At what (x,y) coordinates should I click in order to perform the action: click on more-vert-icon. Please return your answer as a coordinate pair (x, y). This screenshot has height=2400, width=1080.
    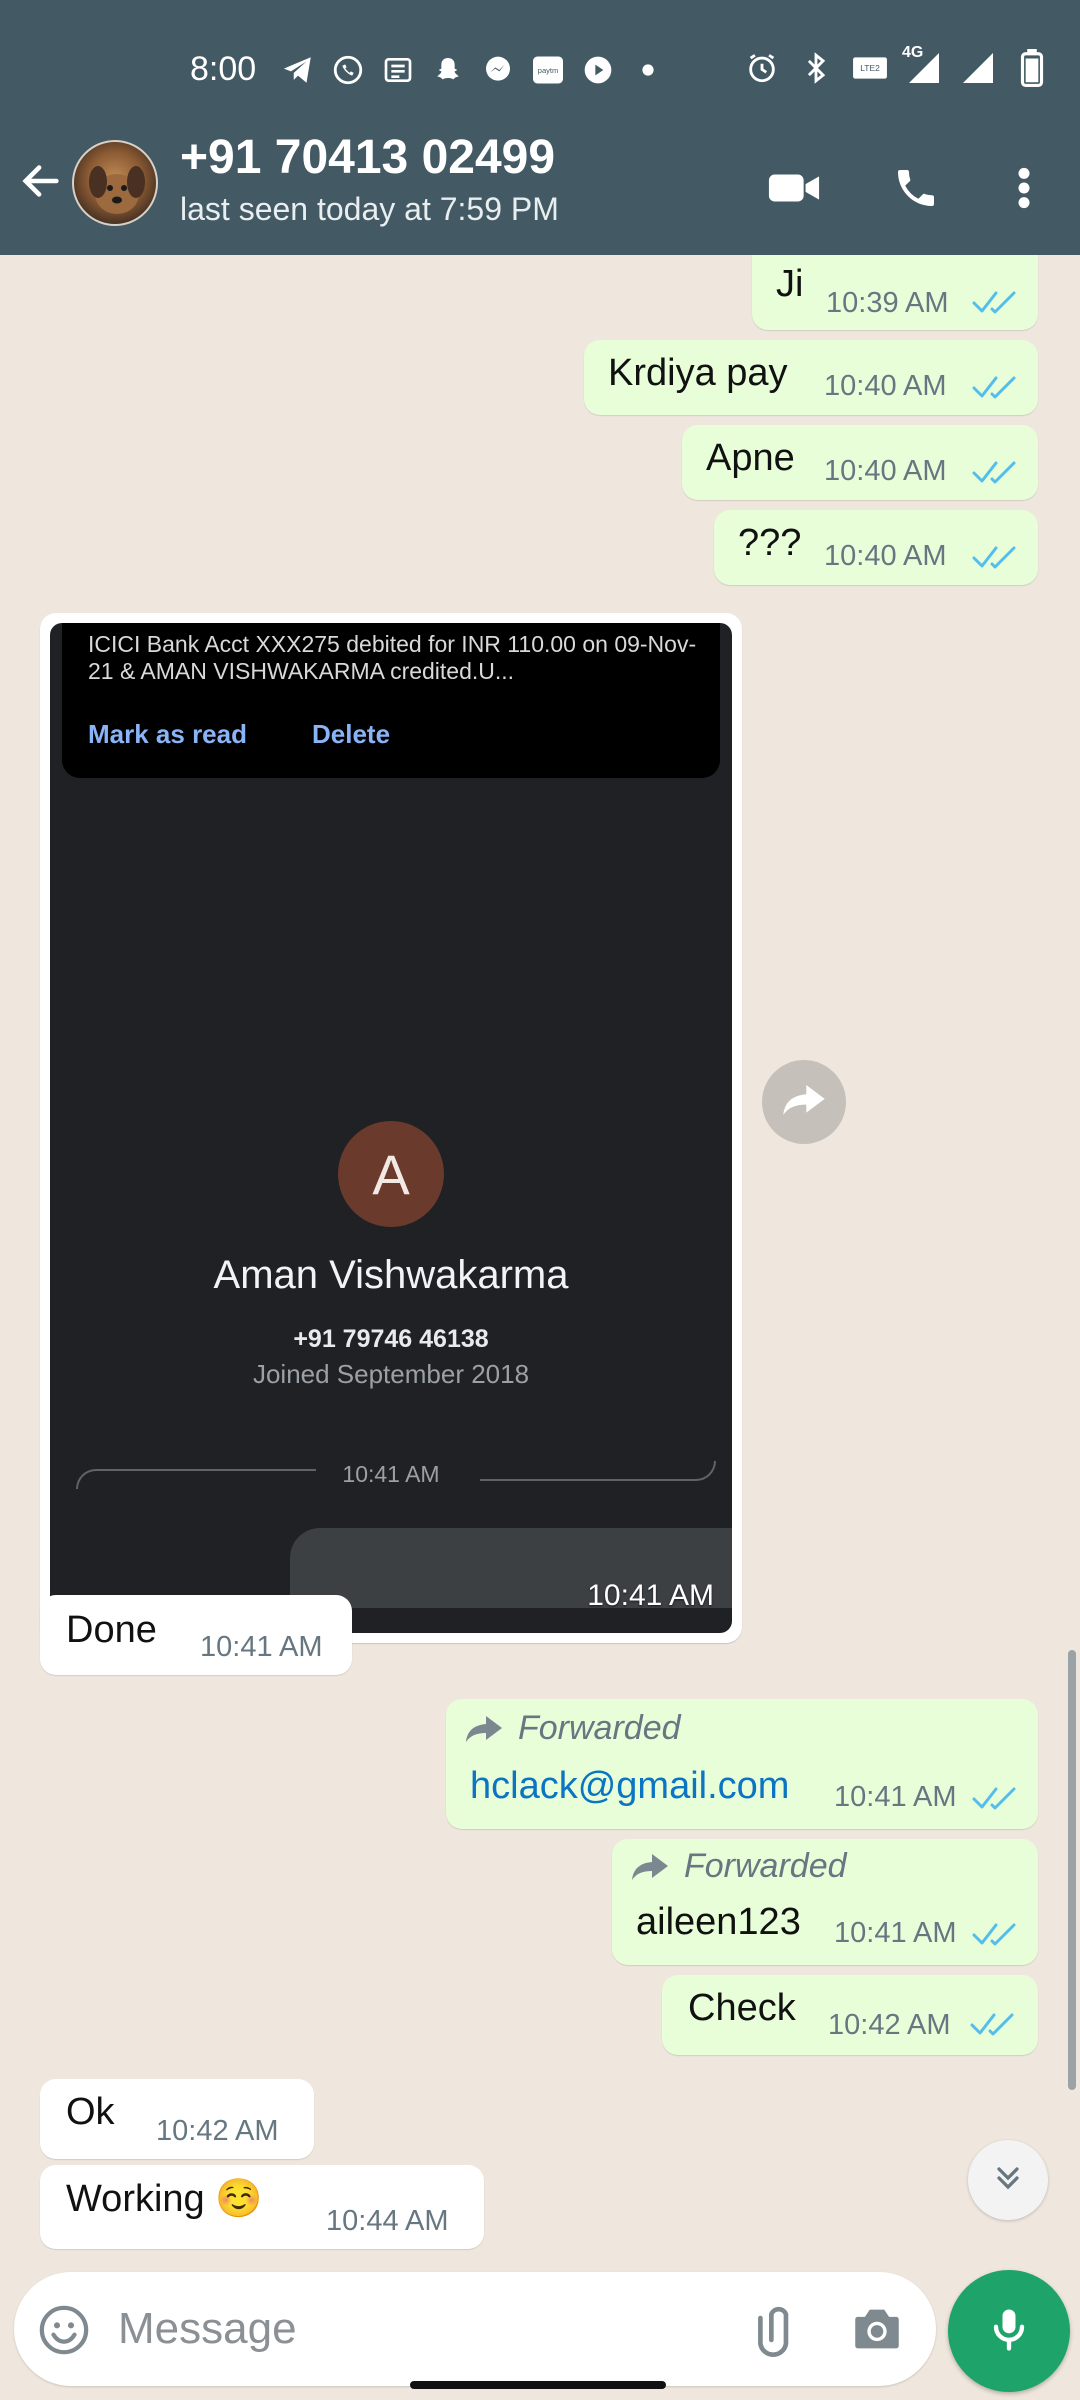
    Looking at the image, I should click on (1024, 190).